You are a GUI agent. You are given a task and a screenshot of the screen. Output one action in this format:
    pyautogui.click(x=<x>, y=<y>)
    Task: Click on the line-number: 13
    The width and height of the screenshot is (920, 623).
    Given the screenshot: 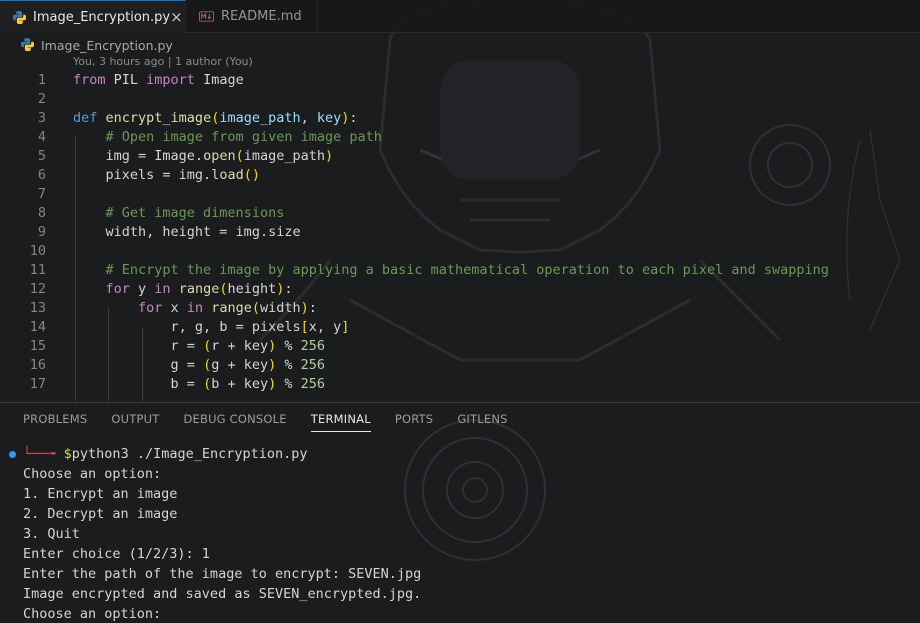 What is the action you would take?
    pyautogui.click(x=37, y=308)
    